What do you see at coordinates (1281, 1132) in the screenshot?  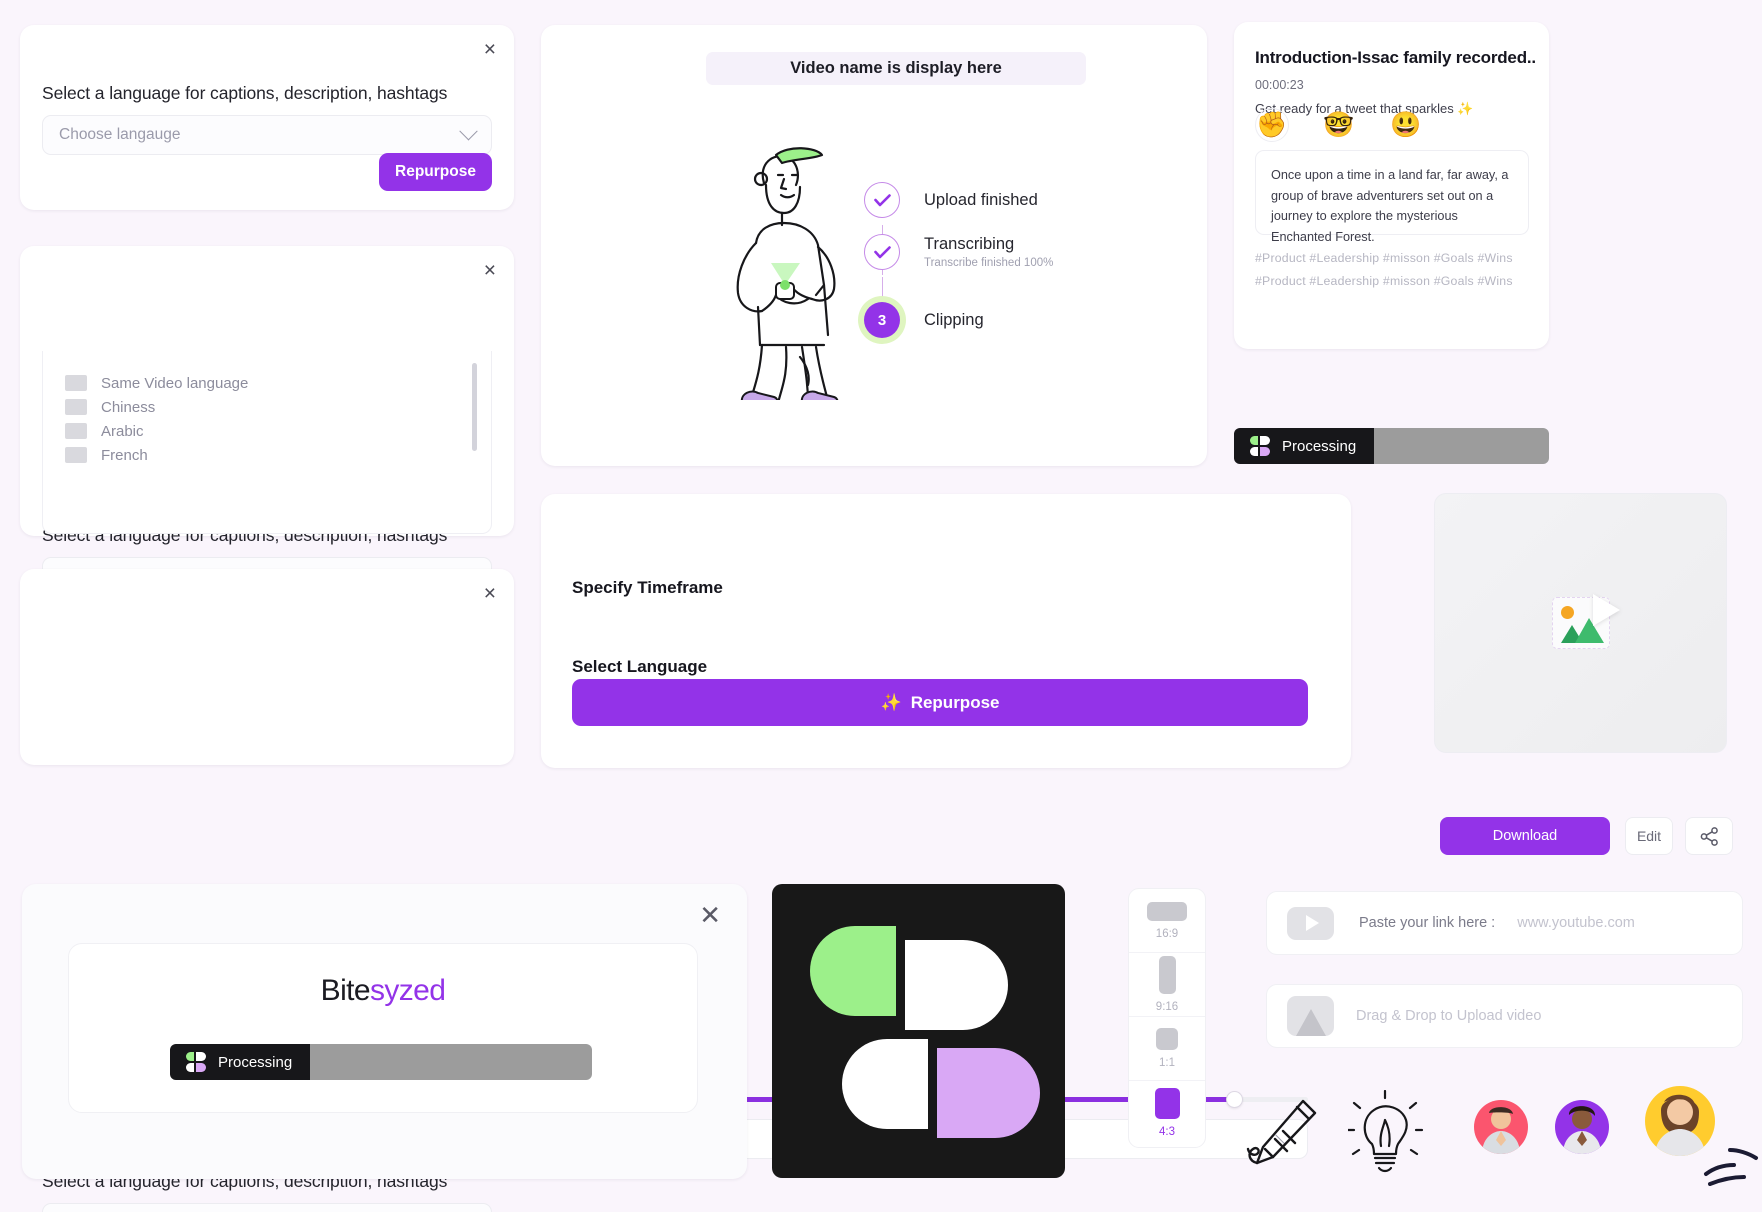 I see `pencil-doodle-icon` at bounding box center [1281, 1132].